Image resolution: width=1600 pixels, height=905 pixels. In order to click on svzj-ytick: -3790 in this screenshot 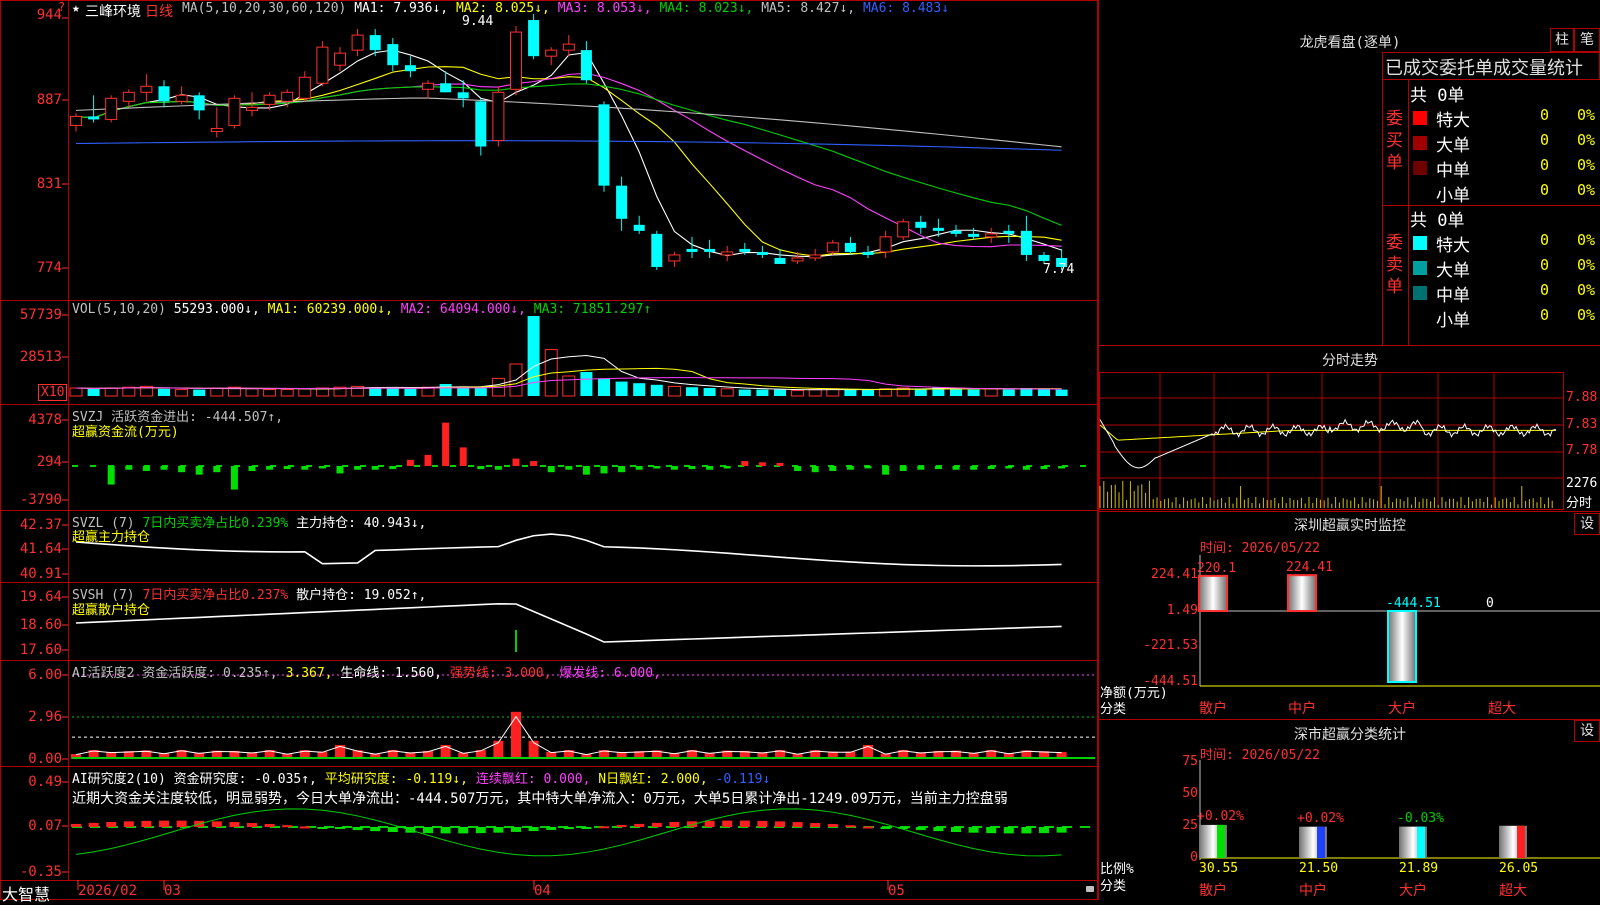, I will do `click(40, 500)`.